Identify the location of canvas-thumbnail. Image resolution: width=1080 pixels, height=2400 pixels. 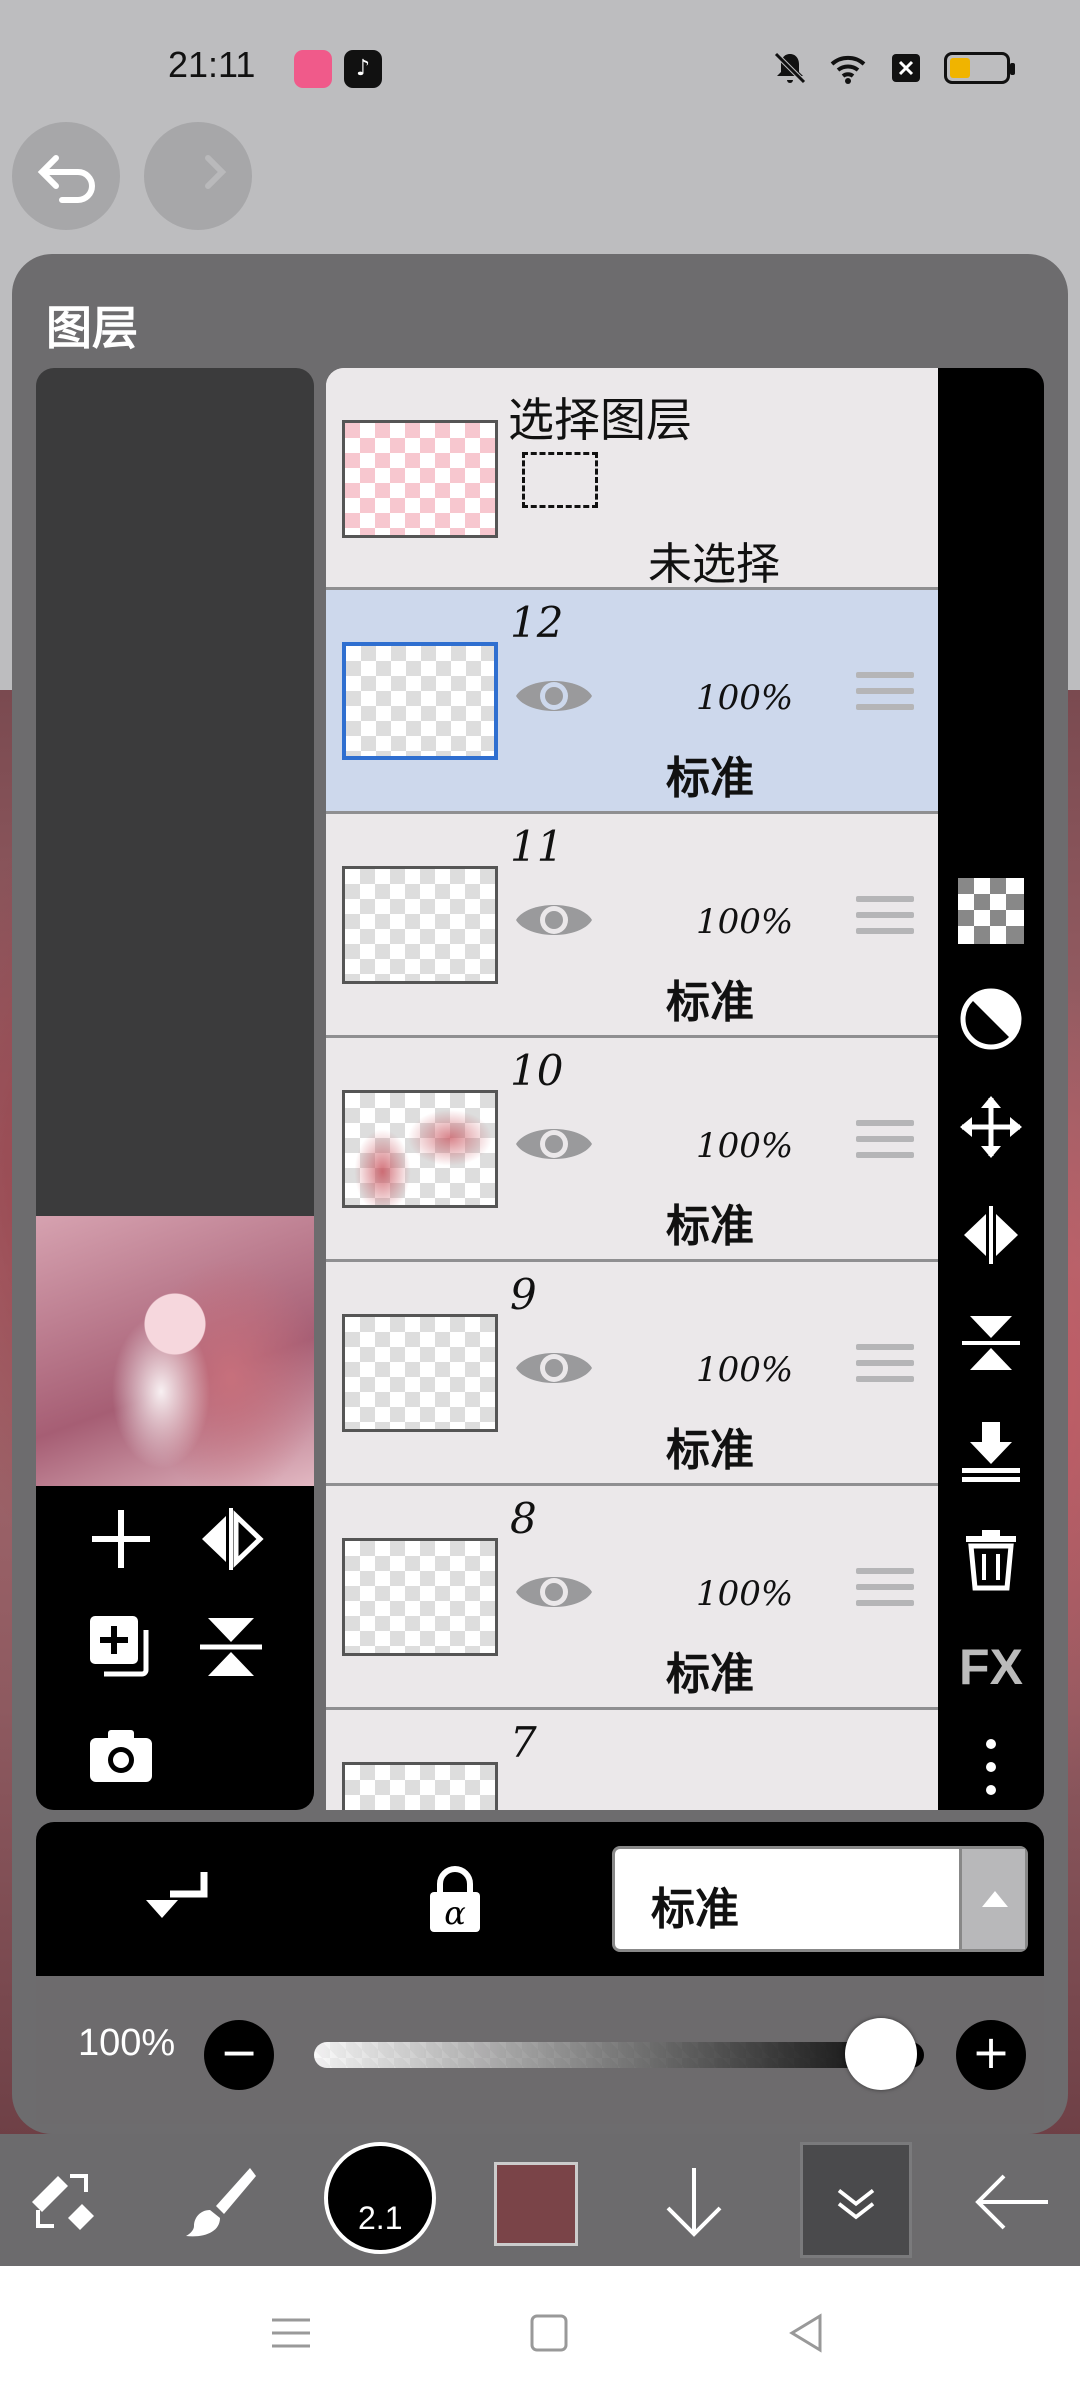
(175, 1351).